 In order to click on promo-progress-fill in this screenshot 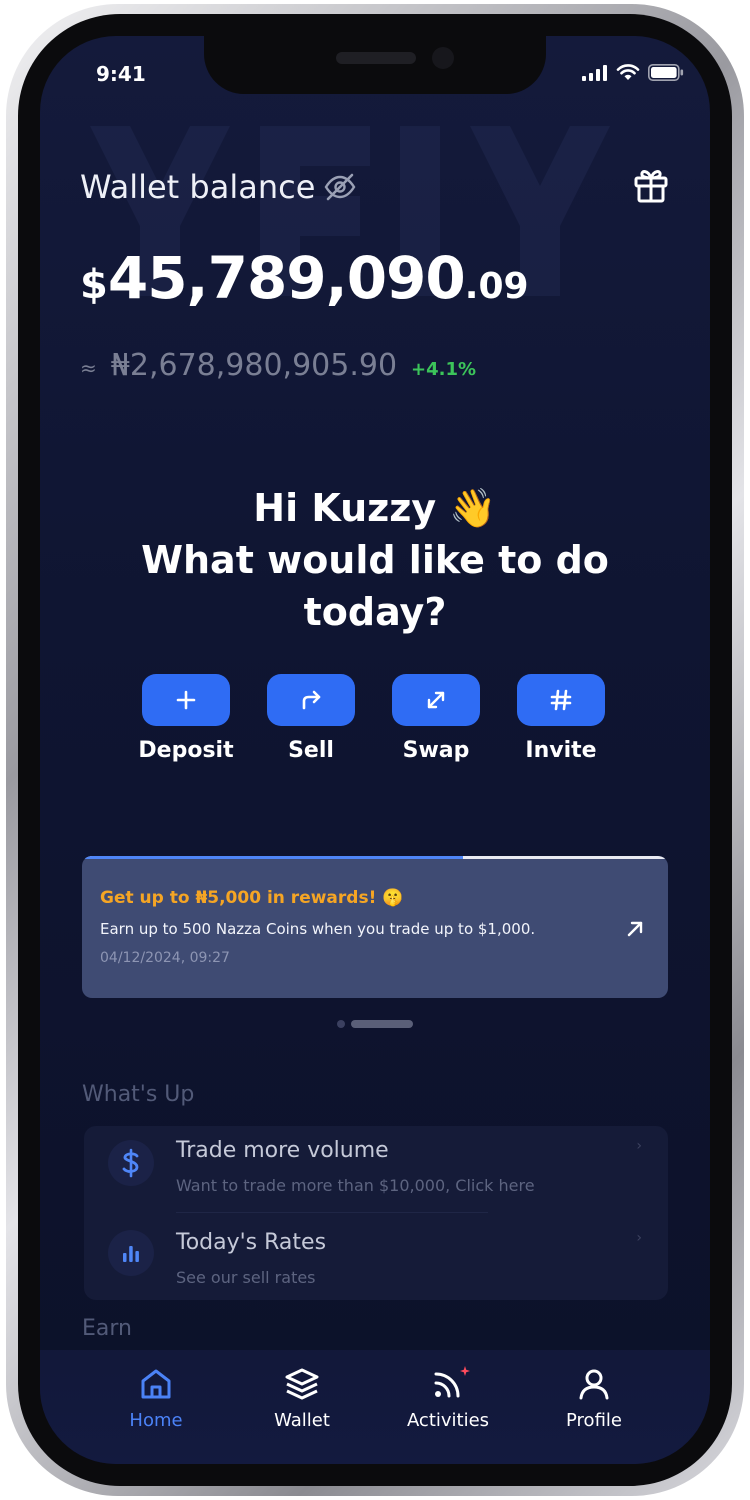, I will do `click(272, 857)`.